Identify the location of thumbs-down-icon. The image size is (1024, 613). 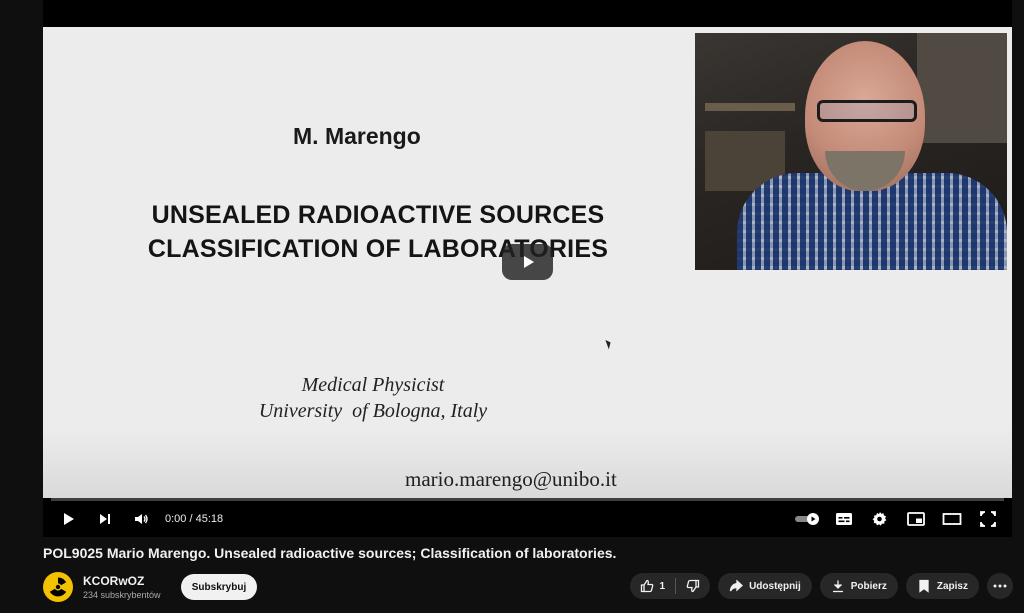
(693, 586).